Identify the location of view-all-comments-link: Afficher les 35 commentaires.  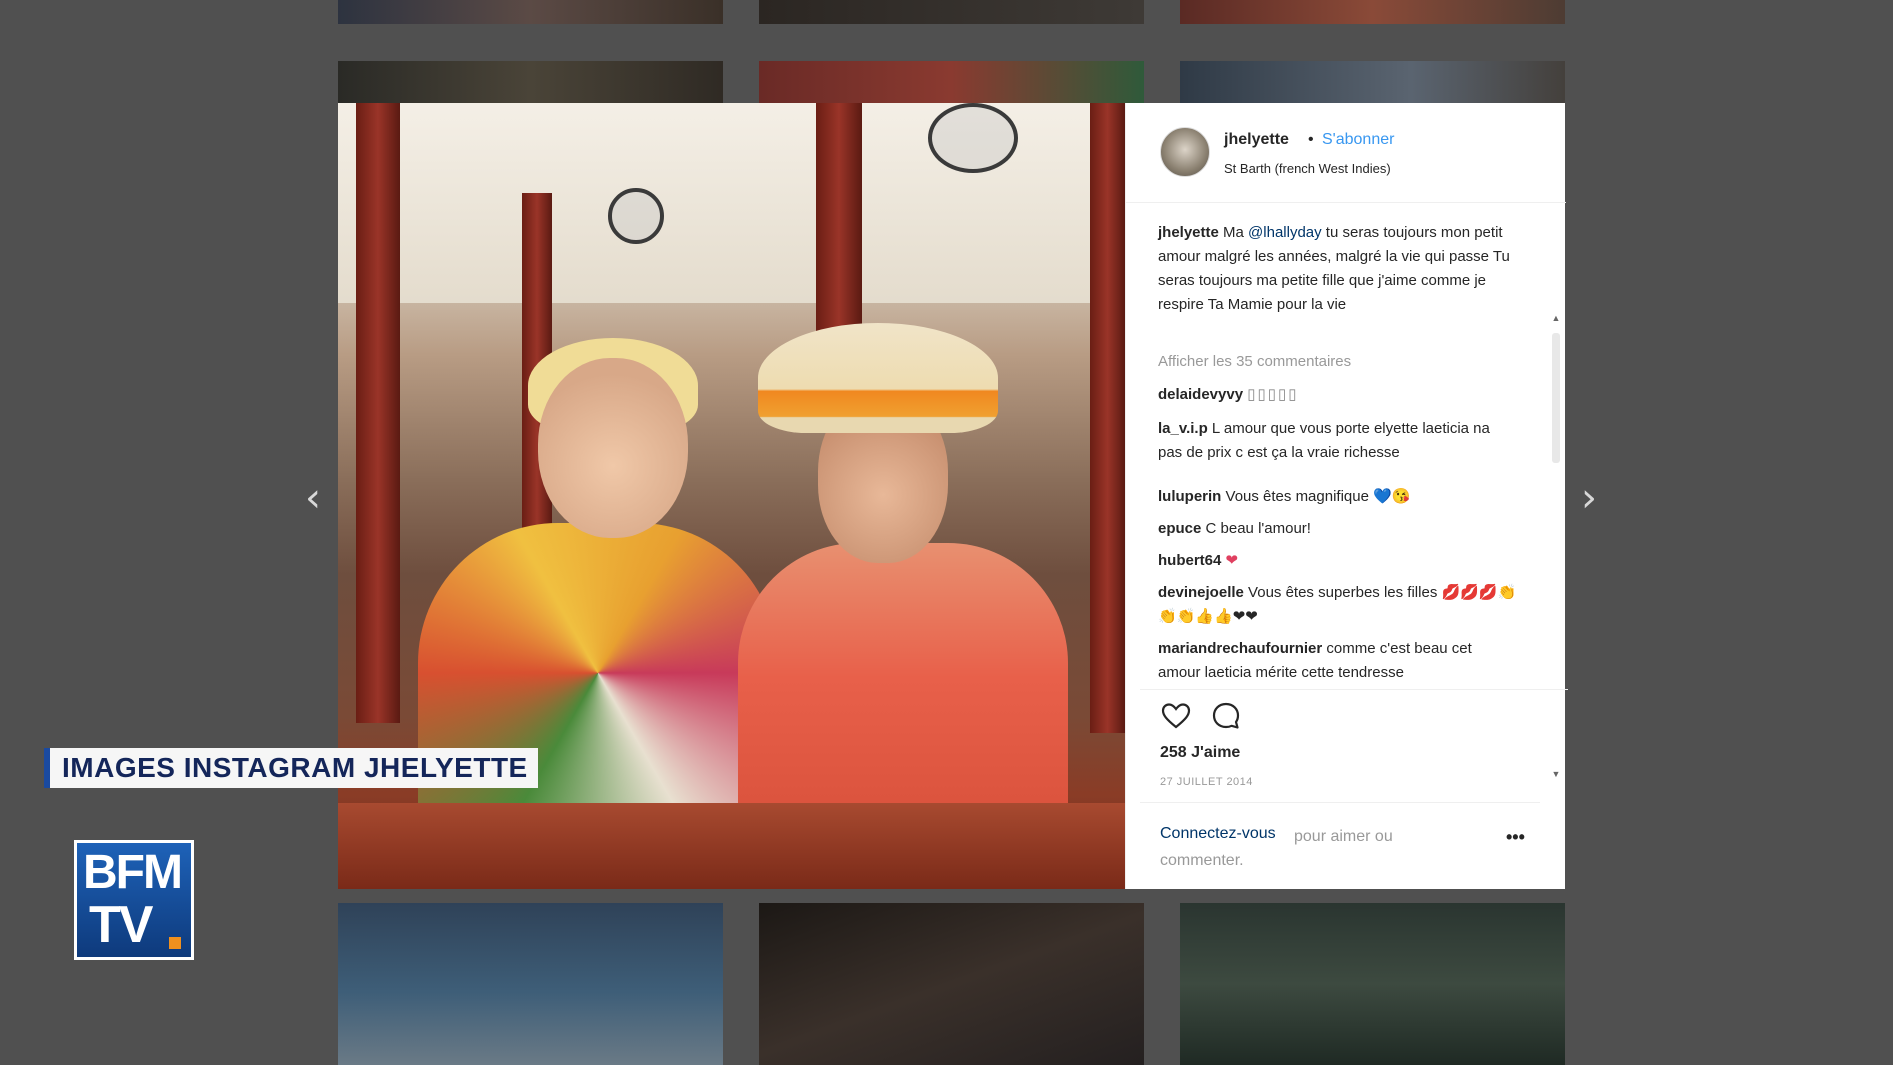
(1254, 361).